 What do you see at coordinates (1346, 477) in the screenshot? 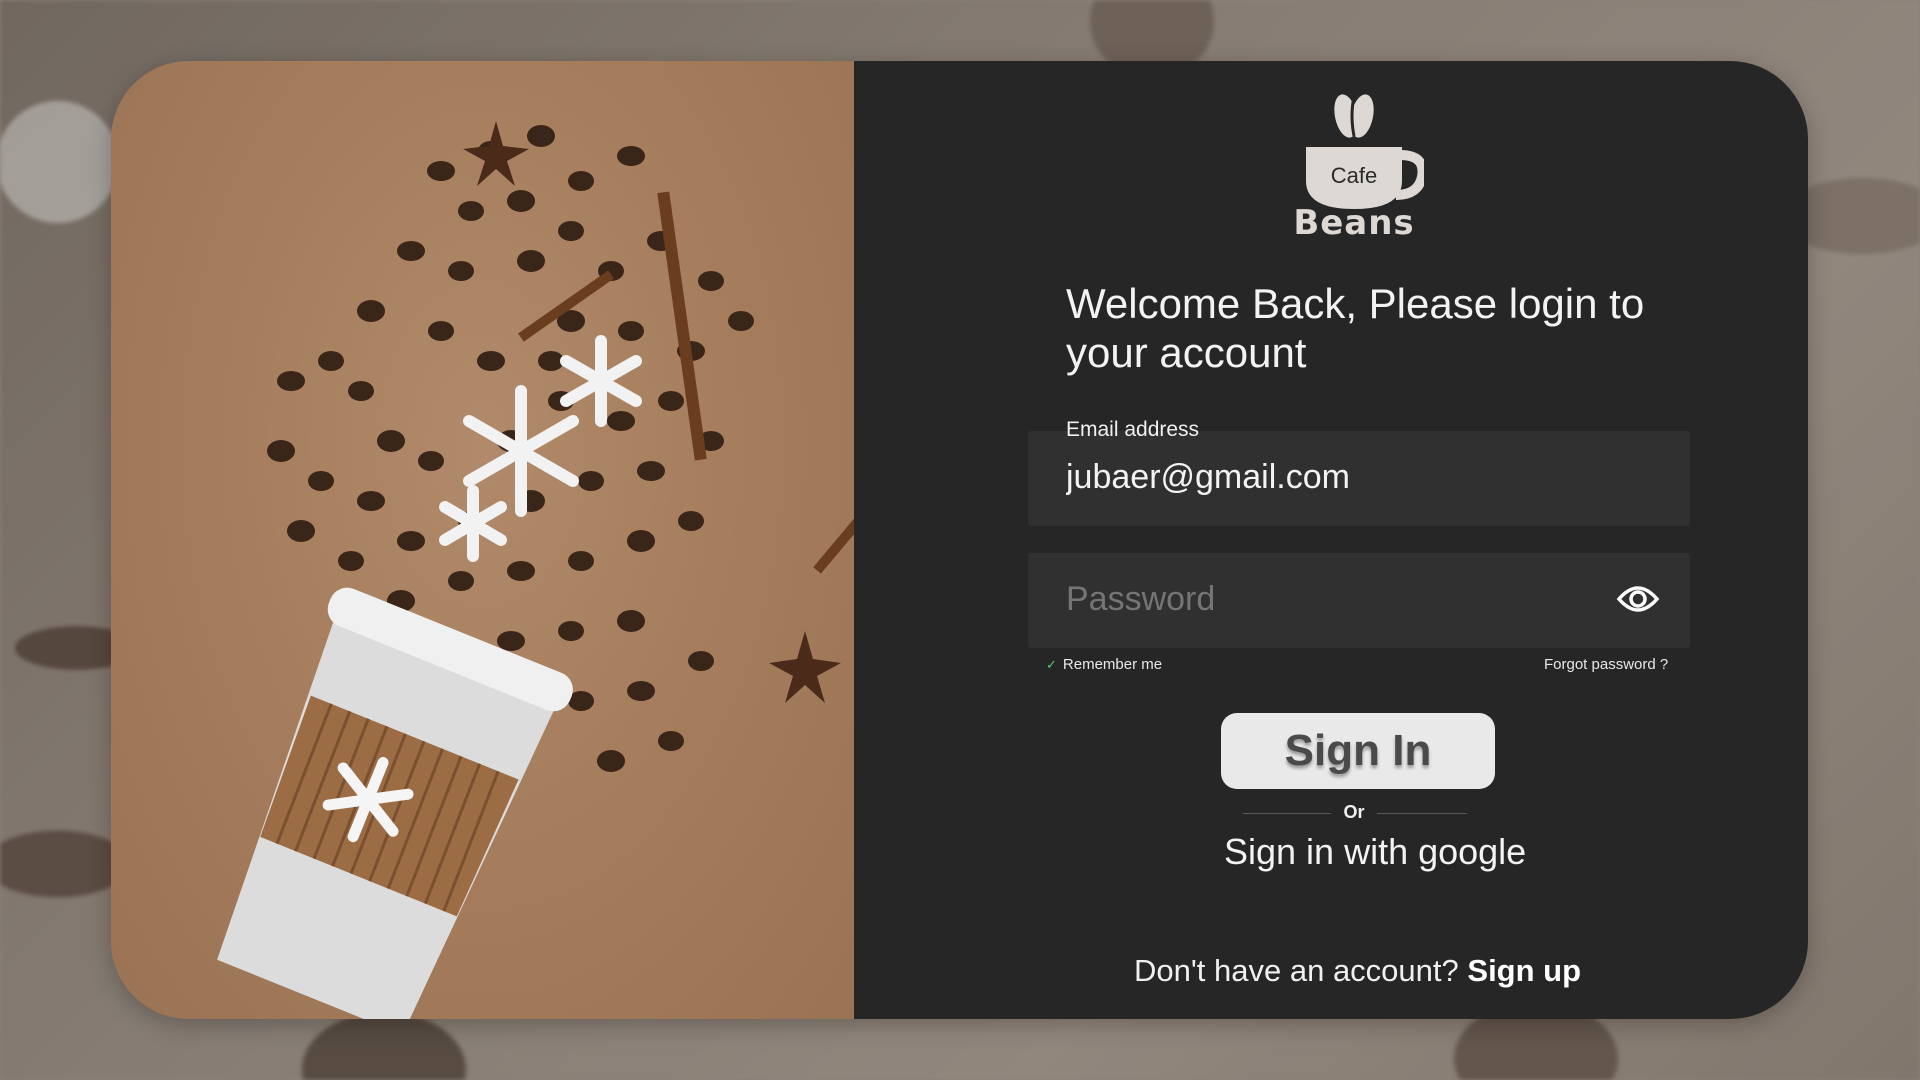
I see `email-input` at bounding box center [1346, 477].